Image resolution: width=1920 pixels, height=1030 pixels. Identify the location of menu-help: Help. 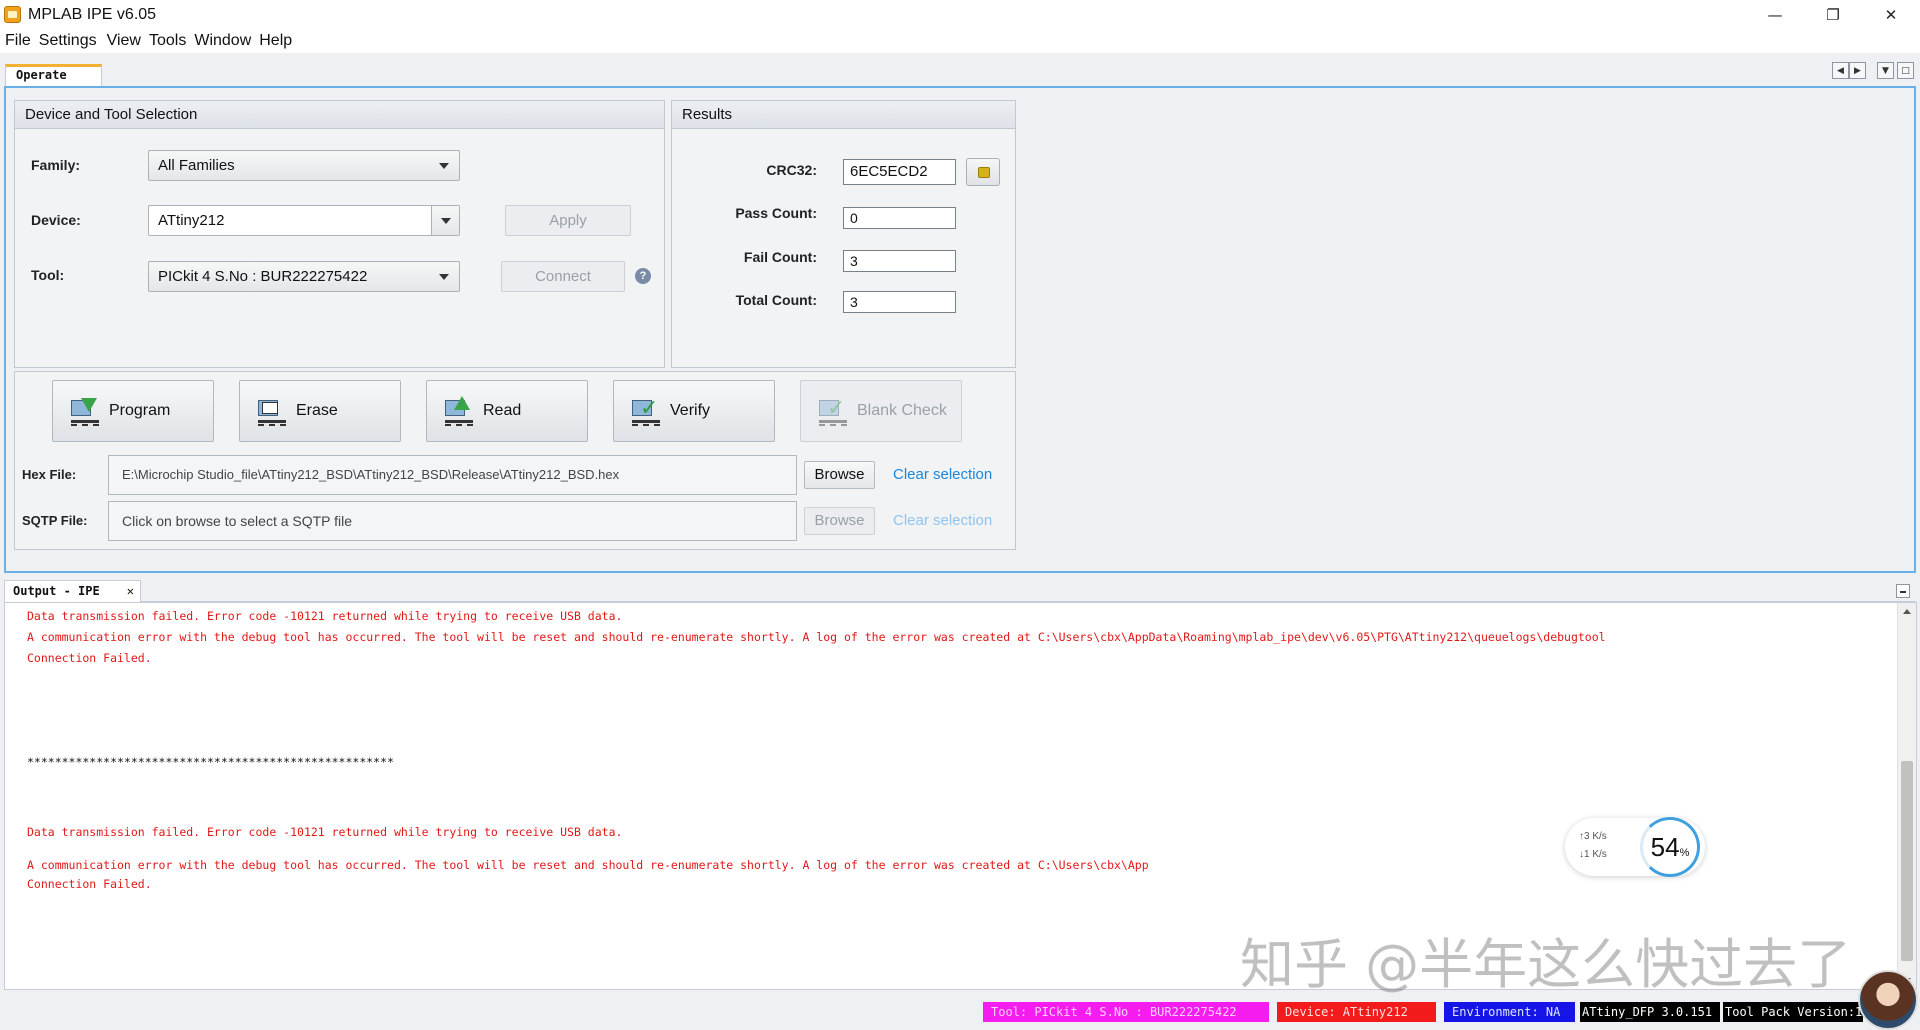
(275, 41).